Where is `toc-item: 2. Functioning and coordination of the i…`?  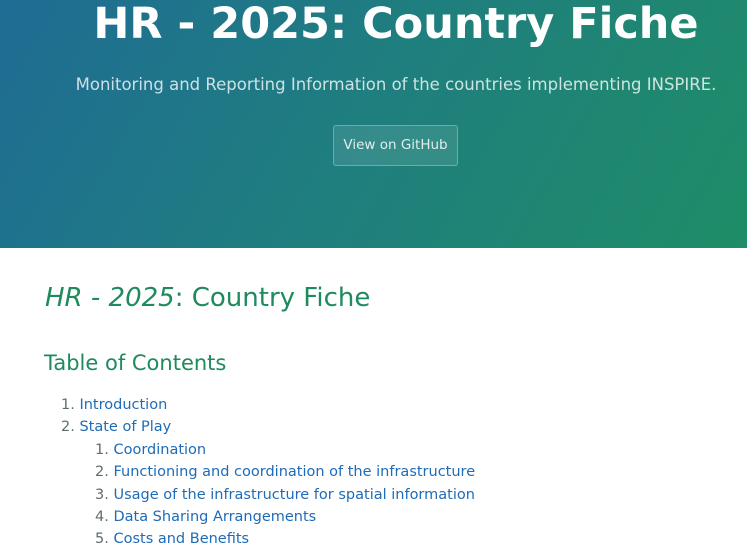
toc-item: 2. Functioning and coordination of the i… is located at coordinates (285, 472).